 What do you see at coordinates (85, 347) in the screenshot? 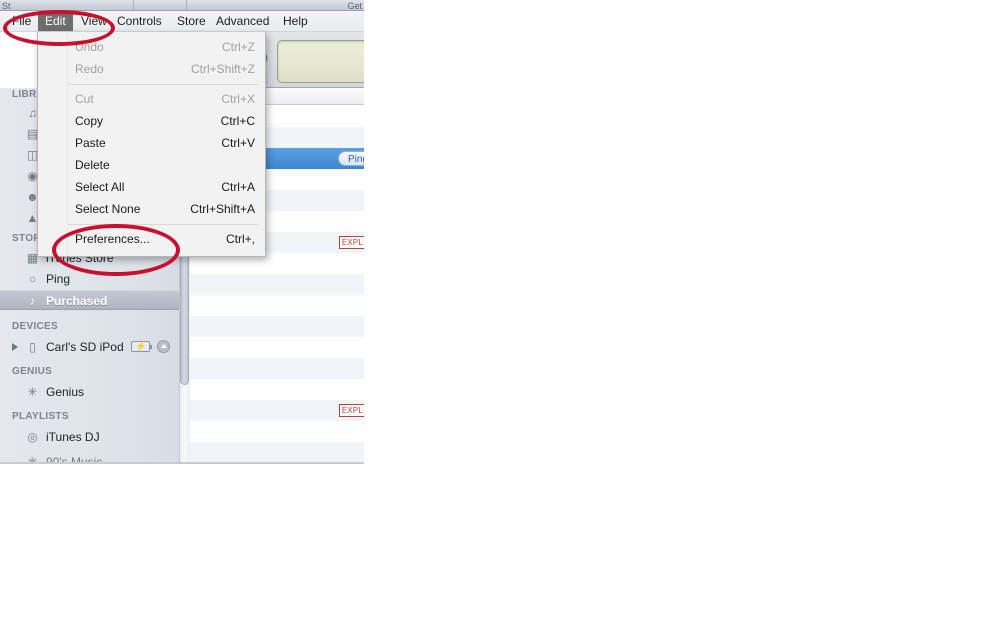
I see `sidebar-item-label: Carl's SD iPod` at bounding box center [85, 347].